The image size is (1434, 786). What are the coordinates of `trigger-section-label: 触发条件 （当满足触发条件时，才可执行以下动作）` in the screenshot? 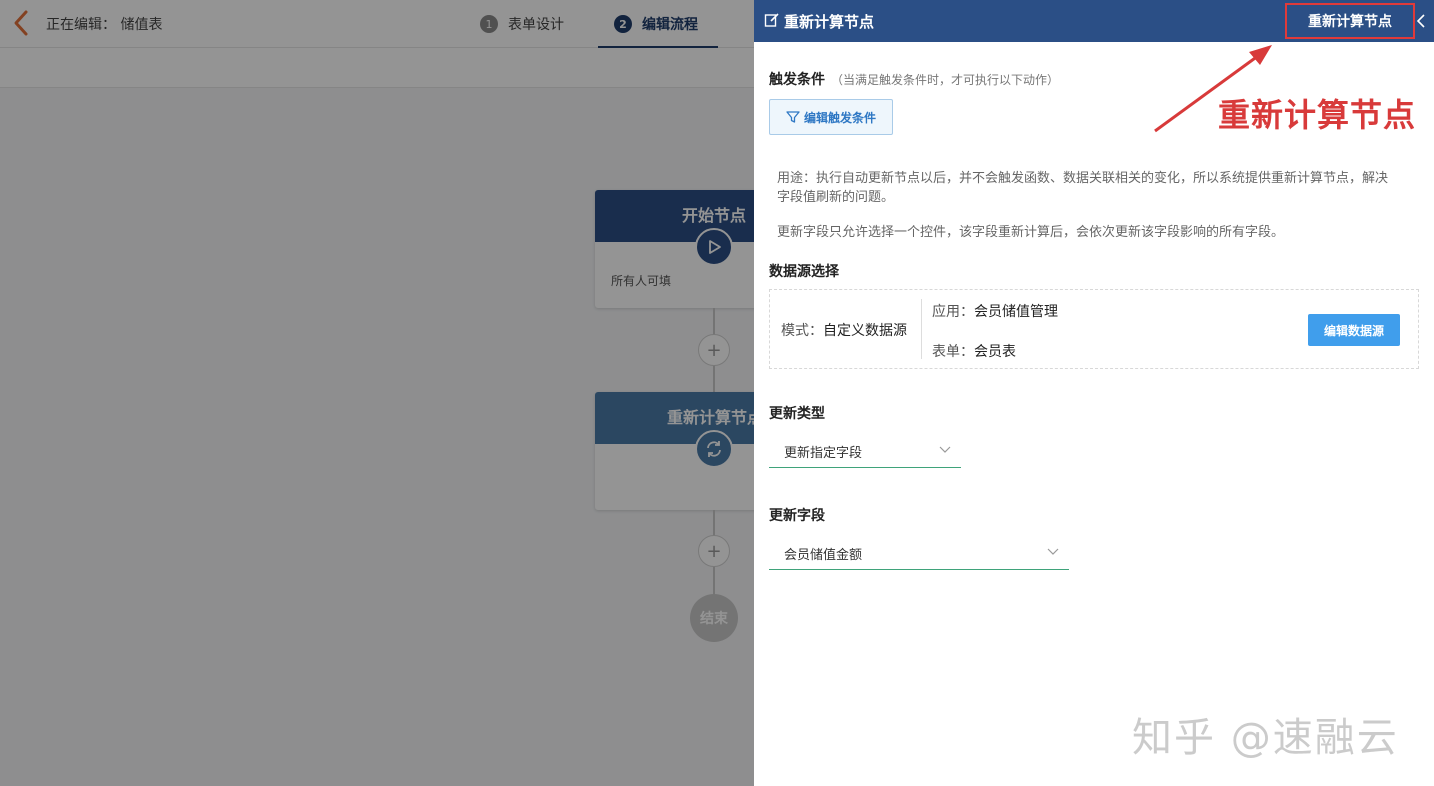 It's located at (914, 79).